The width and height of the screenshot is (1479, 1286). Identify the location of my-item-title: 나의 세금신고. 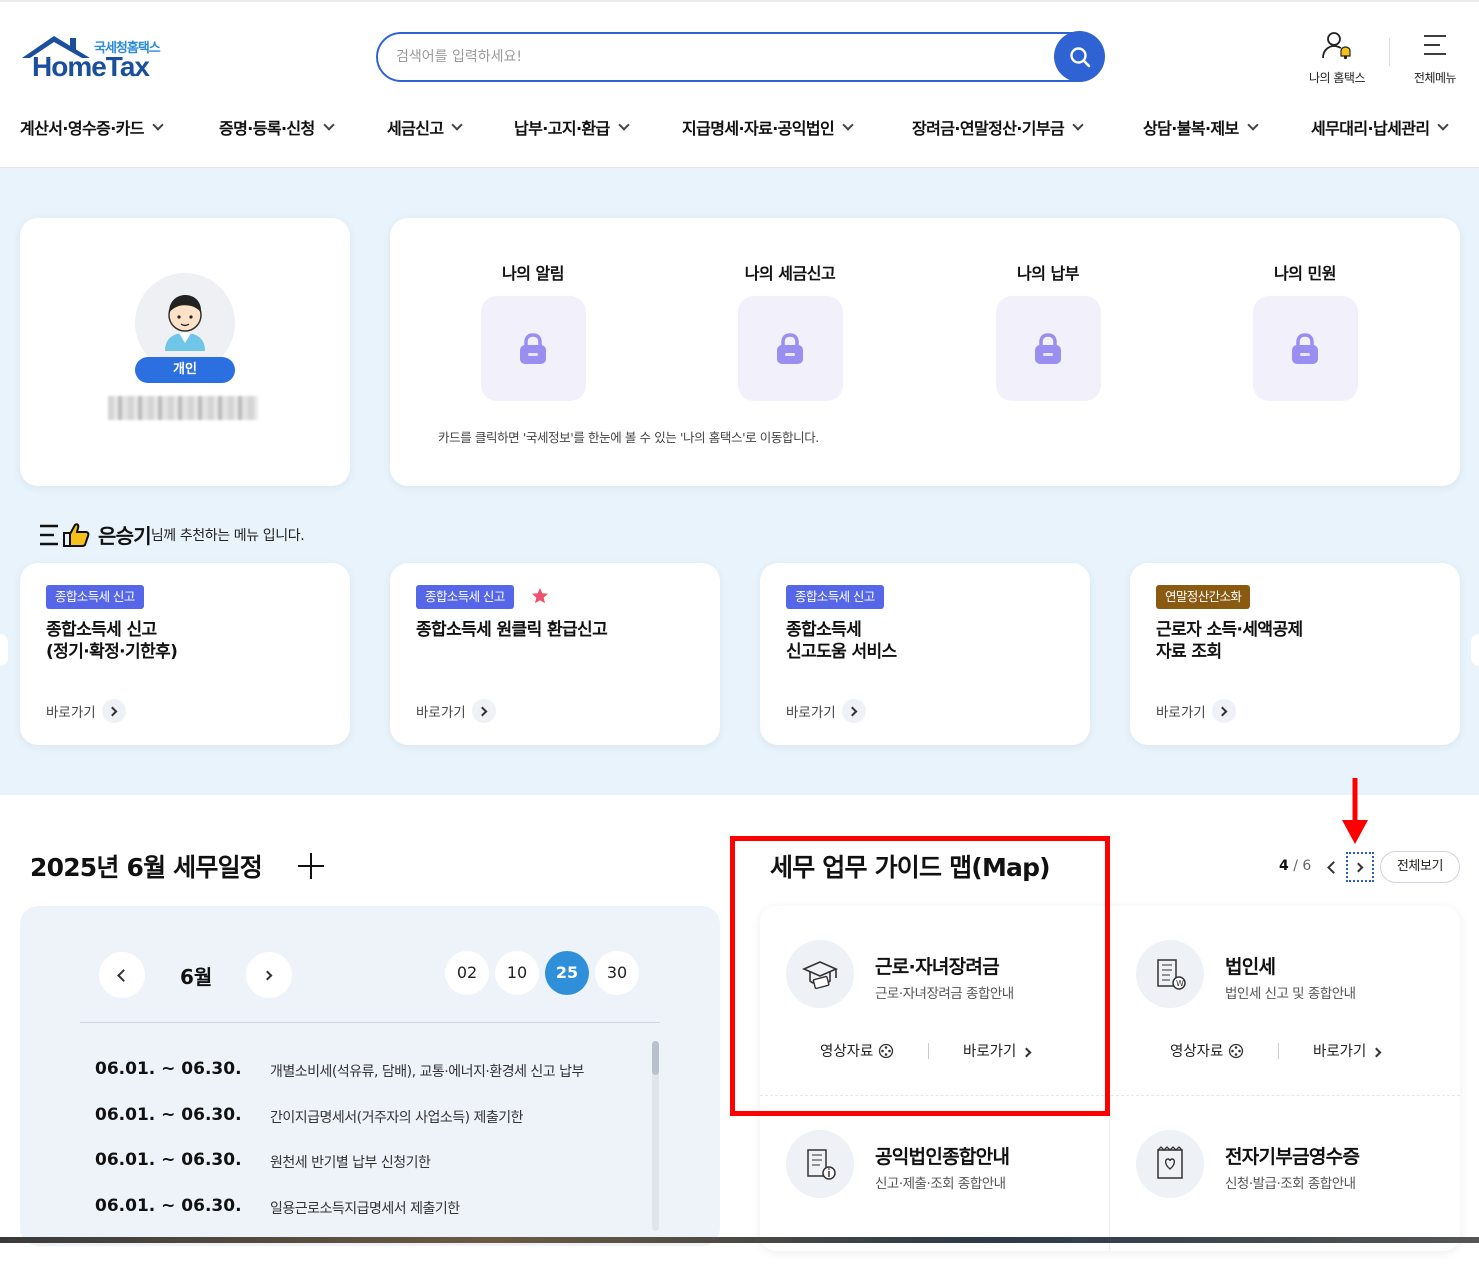
(790, 273).